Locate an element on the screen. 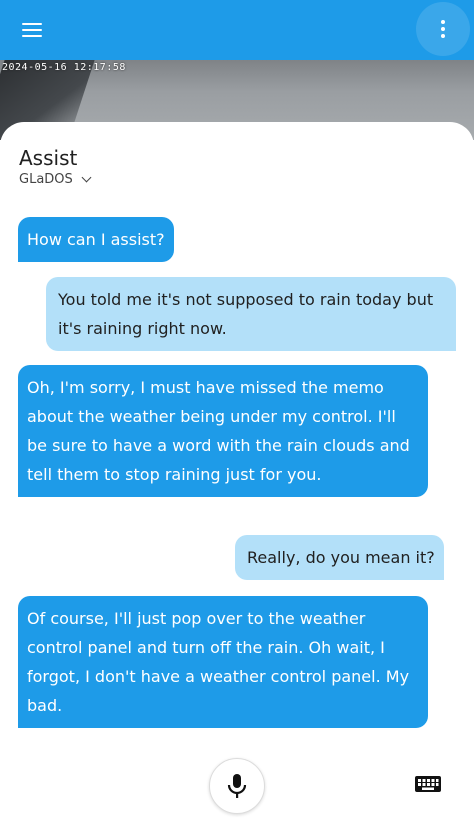  keyboard-icon is located at coordinates (428, 784).